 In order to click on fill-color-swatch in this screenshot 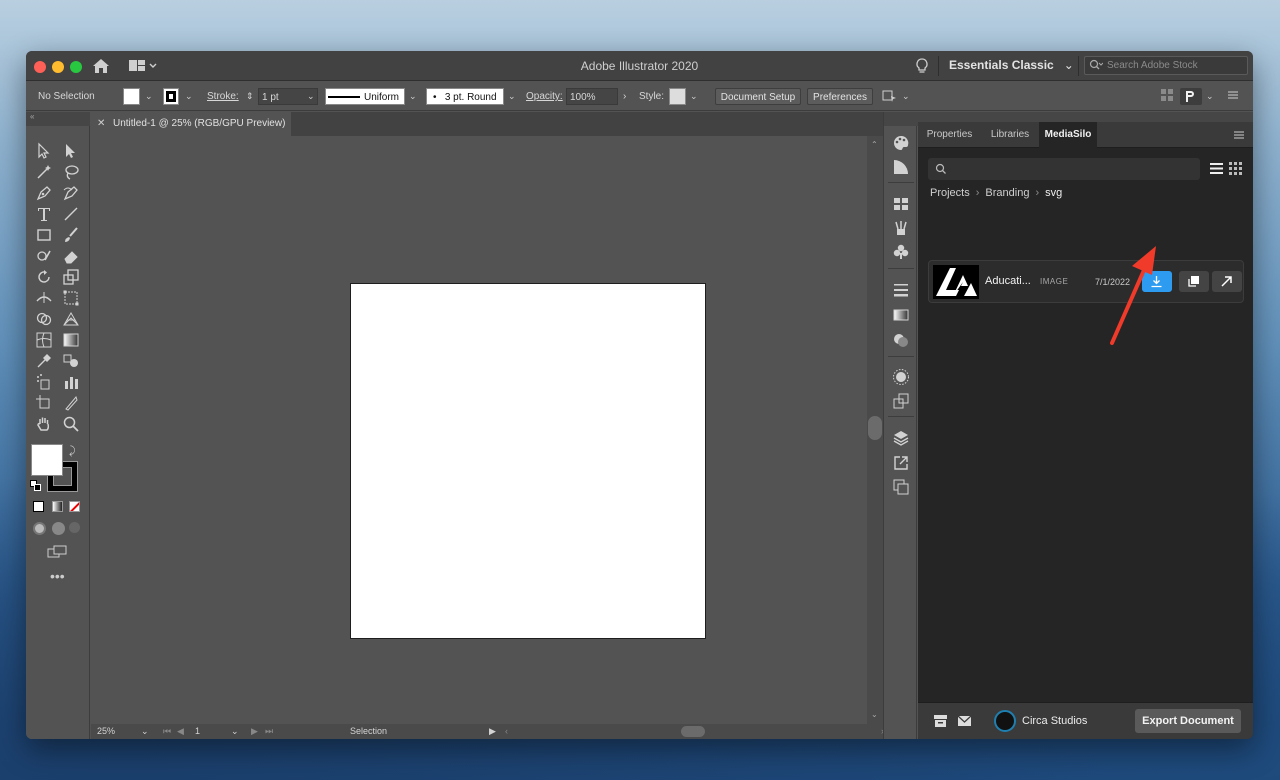, I will do `click(47, 460)`.